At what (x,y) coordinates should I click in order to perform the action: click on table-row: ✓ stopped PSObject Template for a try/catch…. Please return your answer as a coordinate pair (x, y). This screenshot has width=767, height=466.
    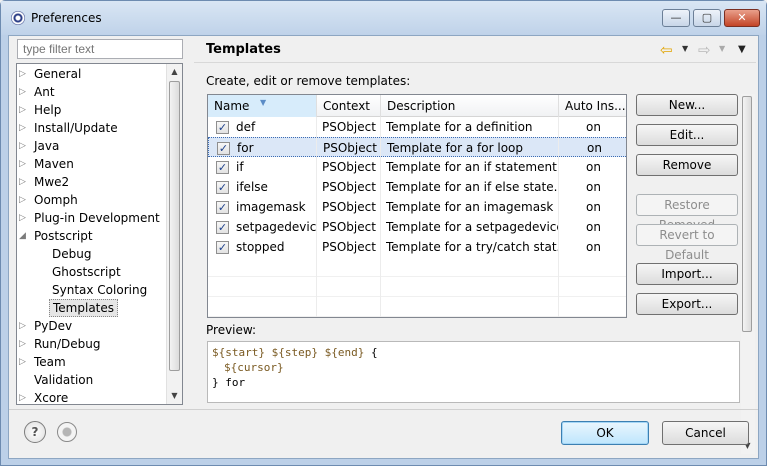
    Looking at the image, I should click on (417, 247).